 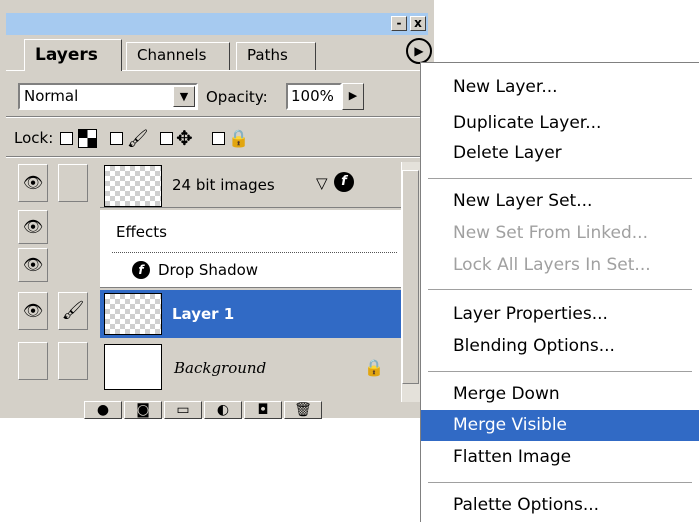 I want to click on effects-icon: ●, so click(x=103, y=410).